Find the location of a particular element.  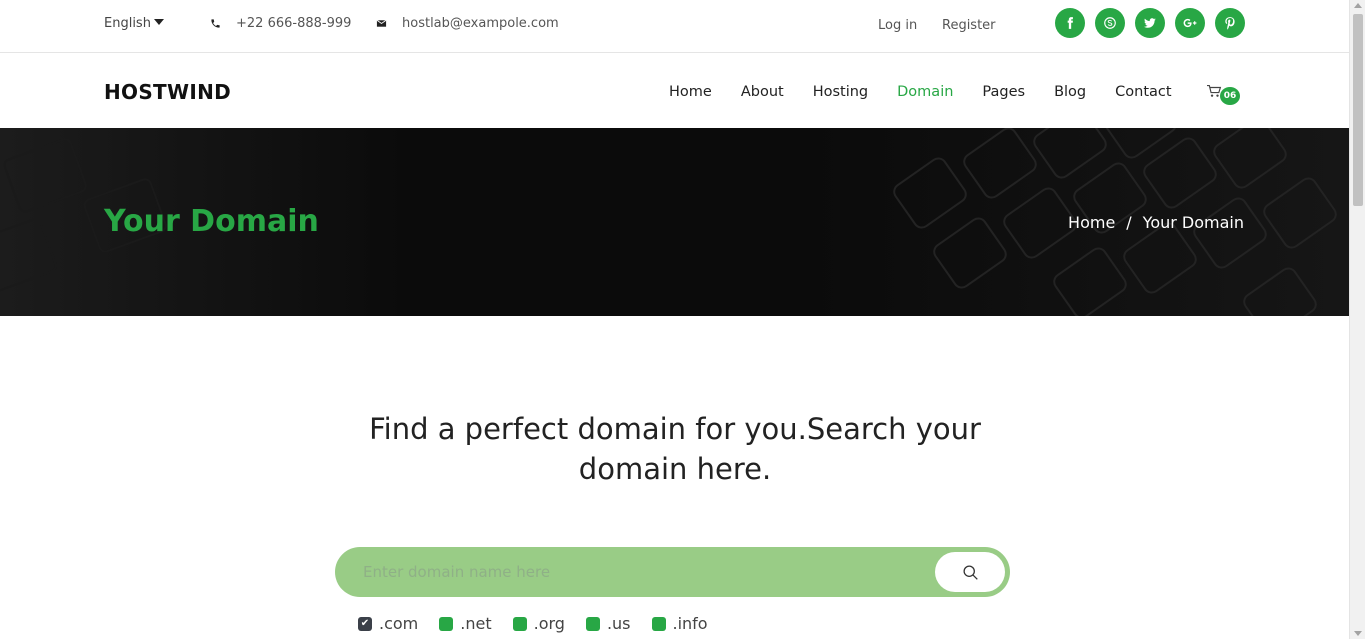

tld-label: .net is located at coordinates (476, 623).